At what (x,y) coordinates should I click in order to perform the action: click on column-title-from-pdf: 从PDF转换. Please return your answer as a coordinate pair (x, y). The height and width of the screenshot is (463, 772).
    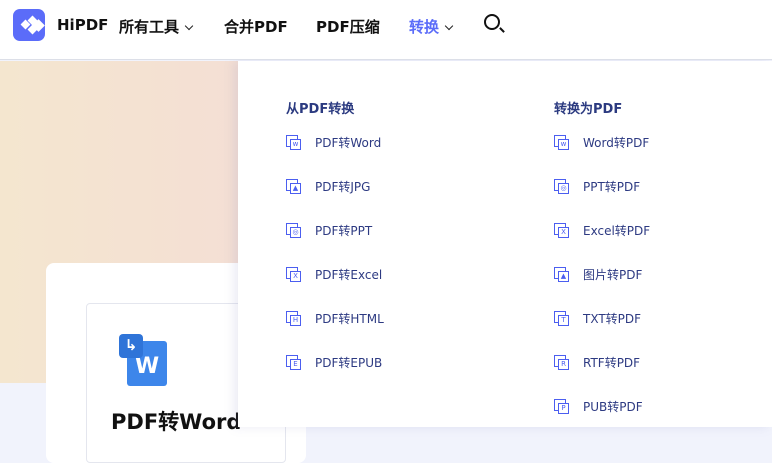
    Looking at the image, I should click on (320, 109).